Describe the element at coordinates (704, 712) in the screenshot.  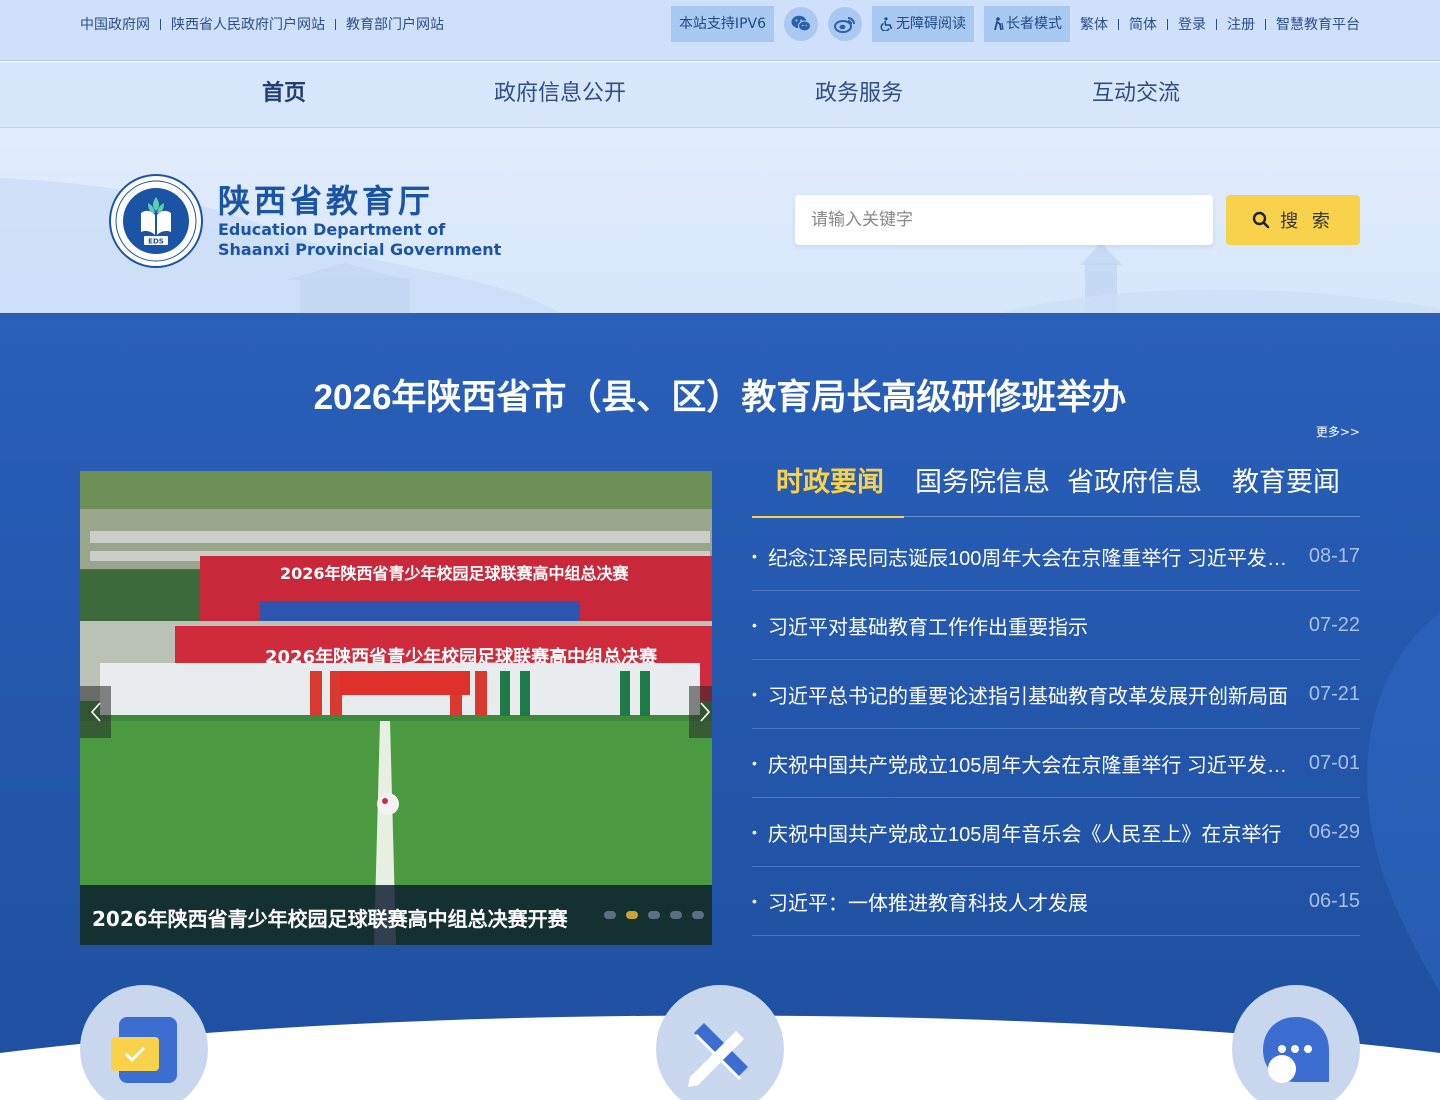
I see `chevron-right-icon` at that location.